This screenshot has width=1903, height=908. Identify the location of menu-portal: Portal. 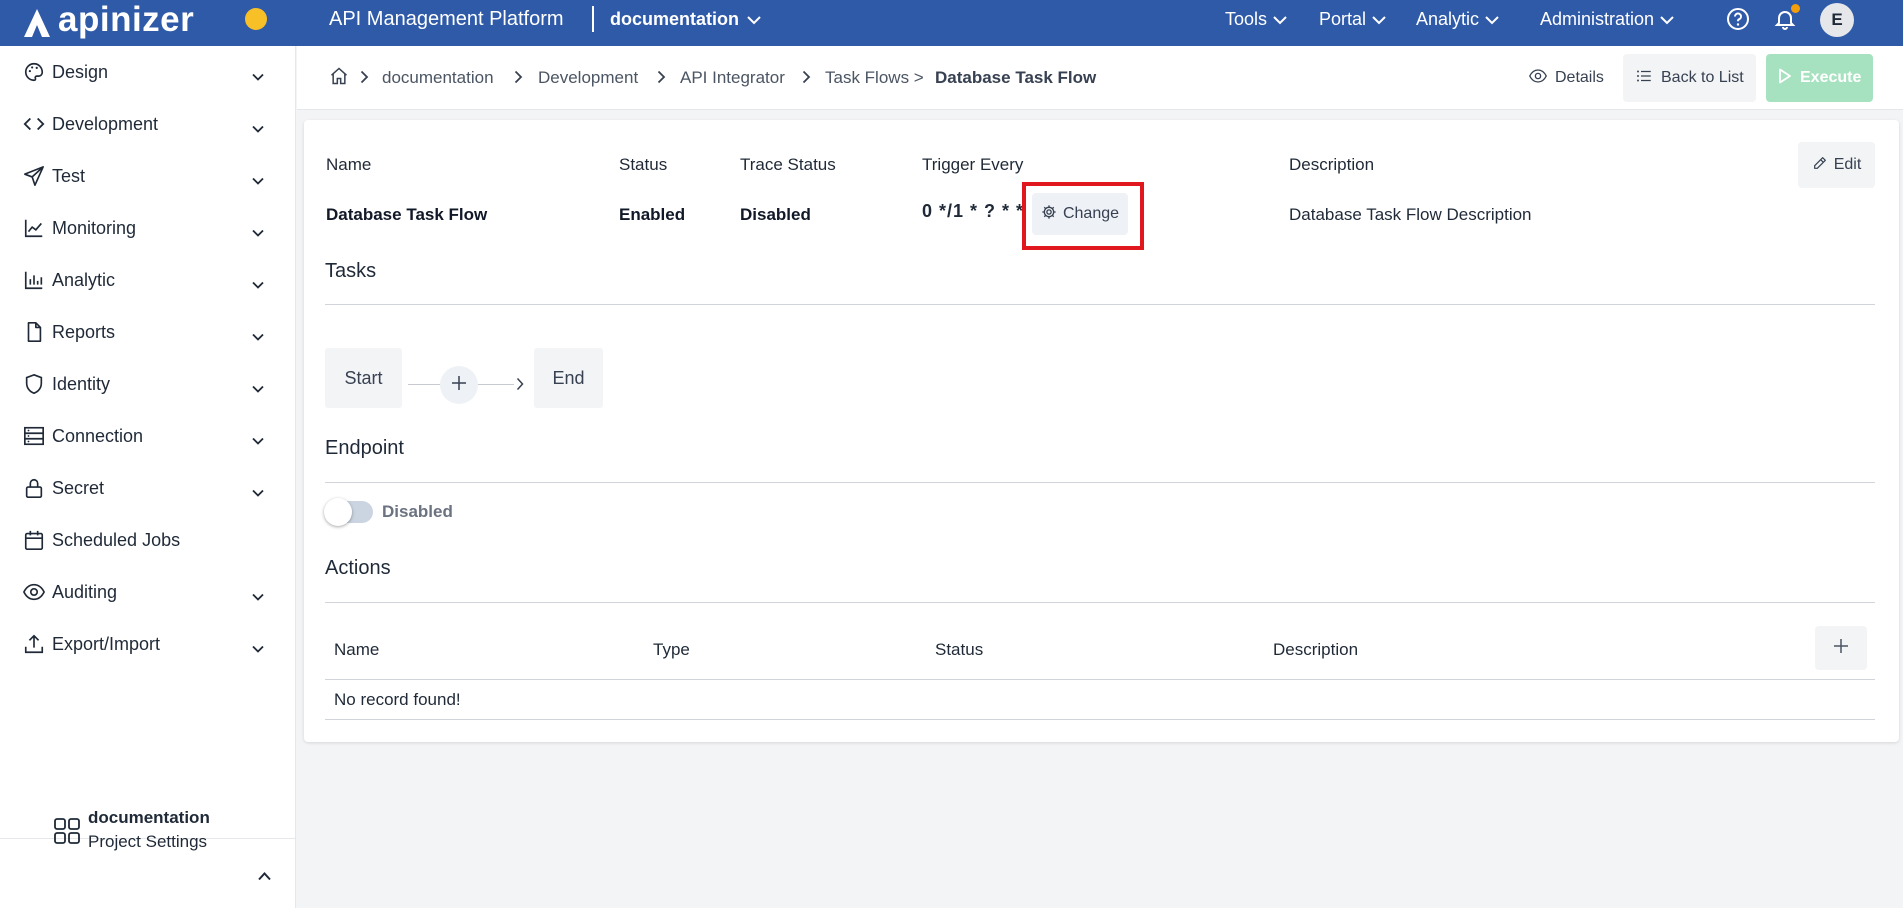
(1352, 19).